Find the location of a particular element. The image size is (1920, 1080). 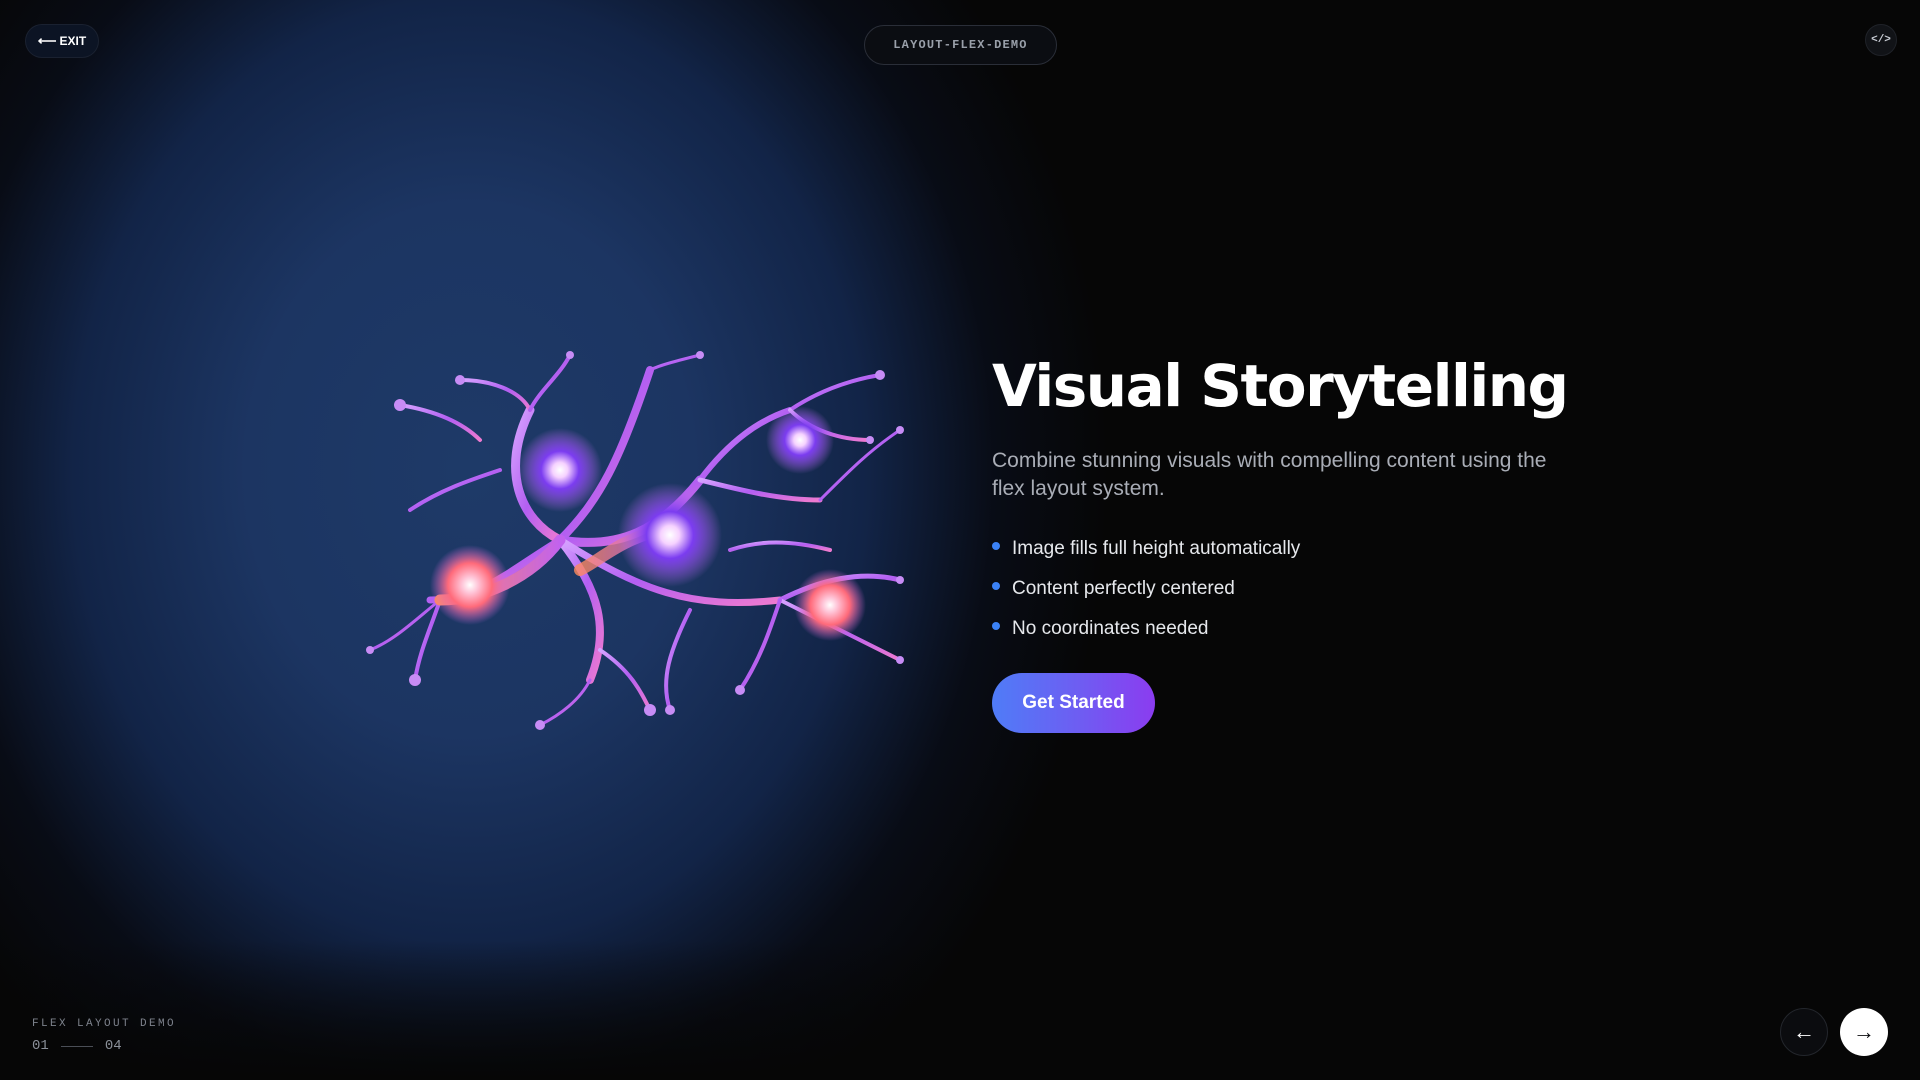

code-view-button: </> is located at coordinates (1881, 40).